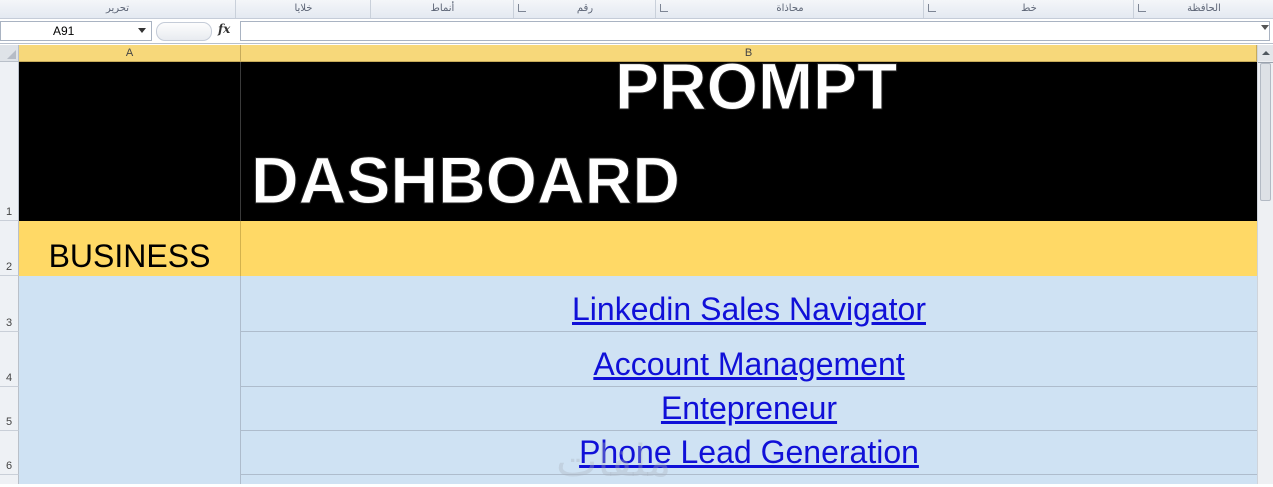 This screenshot has height=487, width=1273. I want to click on row-header-4: 4, so click(9, 359).